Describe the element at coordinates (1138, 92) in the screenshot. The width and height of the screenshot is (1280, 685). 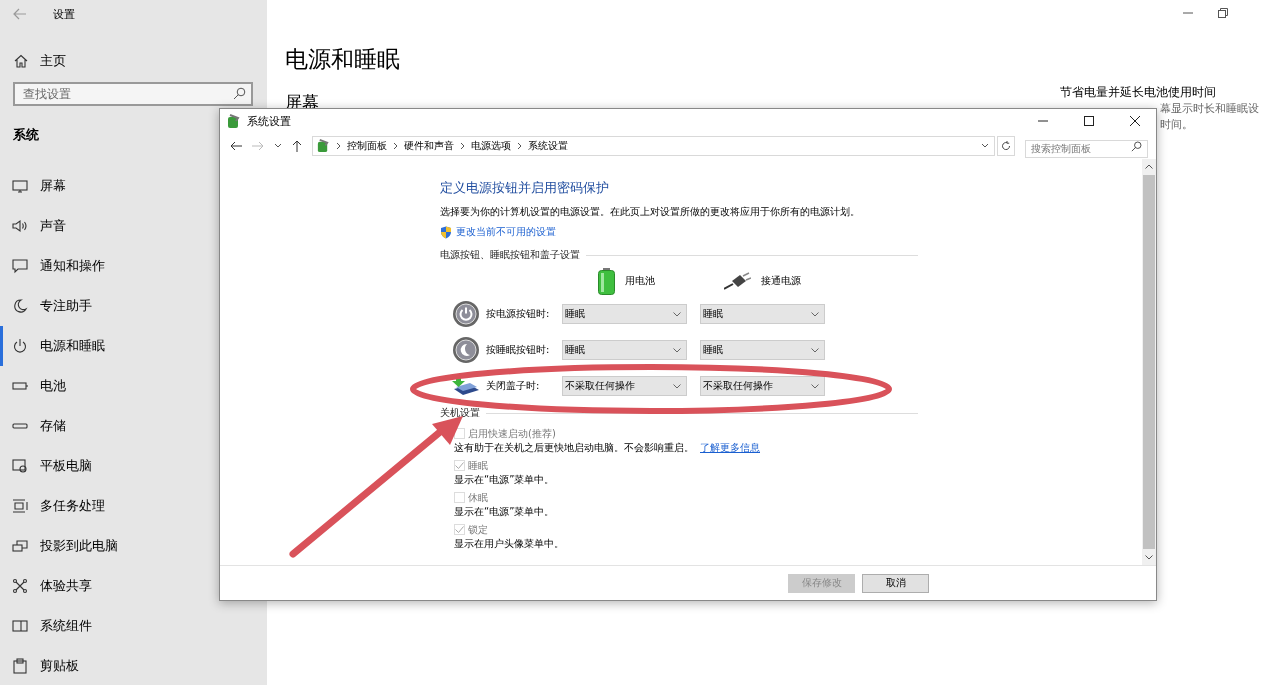
I see `side-heading: 节省电量并延长电池使用时间` at that location.